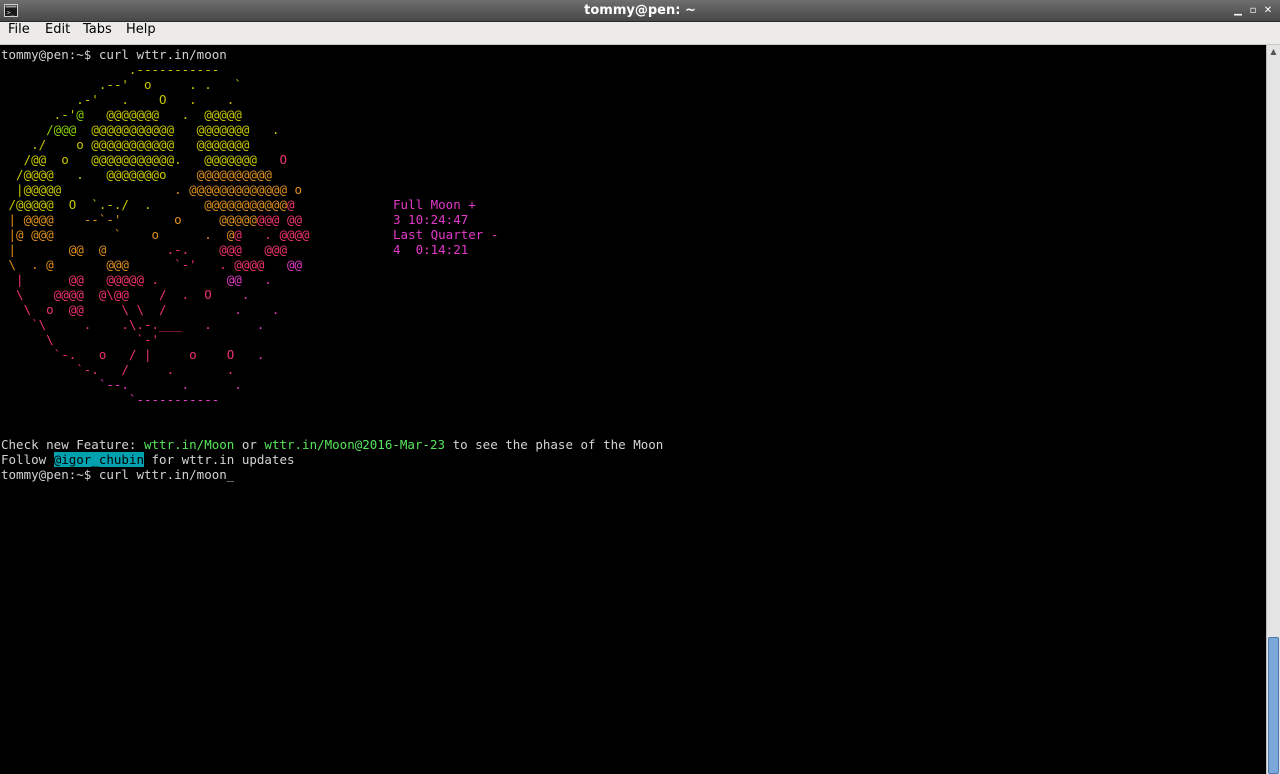 The width and height of the screenshot is (1280, 774). Describe the element at coordinates (434, 204) in the screenshot. I see `moon-phase-line-1: Full Moon +` at that location.